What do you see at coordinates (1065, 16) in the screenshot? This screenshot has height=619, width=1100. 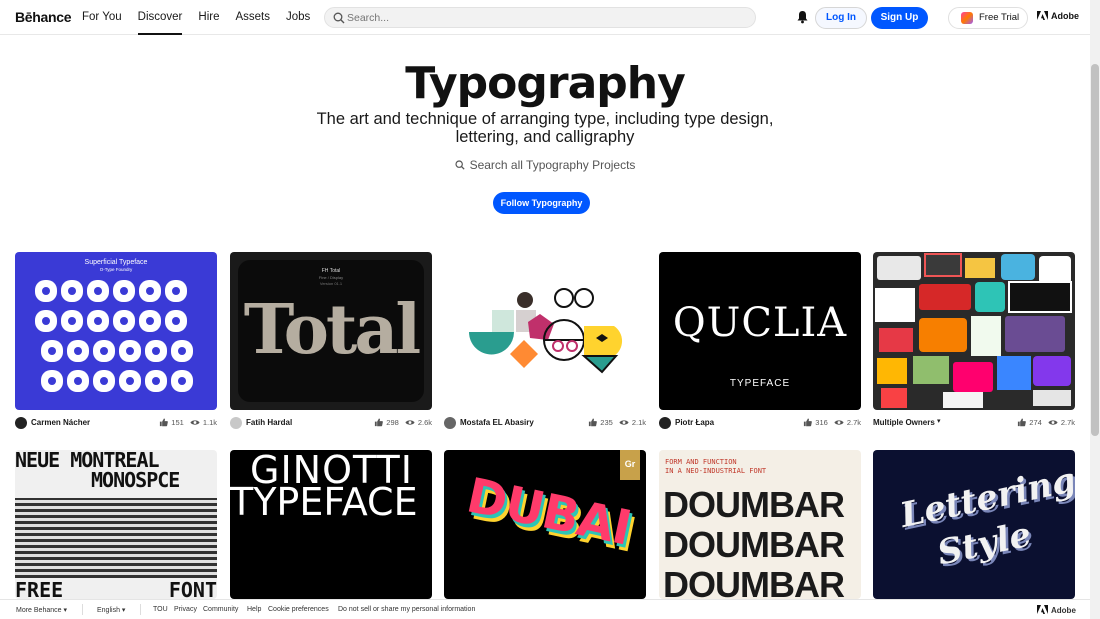 I see `adobe-label: Adobe` at bounding box center [1065, 16].